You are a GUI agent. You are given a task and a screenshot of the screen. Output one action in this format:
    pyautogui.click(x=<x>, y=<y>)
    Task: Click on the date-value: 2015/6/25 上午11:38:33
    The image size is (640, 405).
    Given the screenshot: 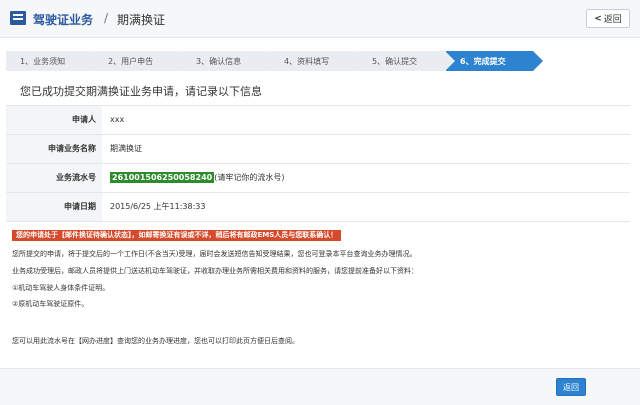 What is the action you would take?
    pyautogui.click(x=158, y=206)
    